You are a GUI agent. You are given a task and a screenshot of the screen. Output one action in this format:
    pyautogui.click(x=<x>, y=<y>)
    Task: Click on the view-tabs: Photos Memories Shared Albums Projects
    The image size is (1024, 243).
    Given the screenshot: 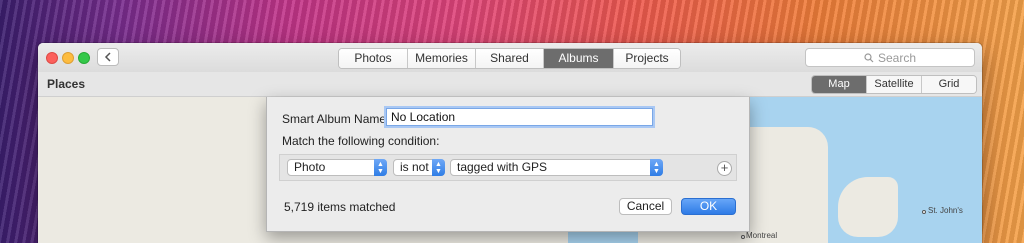 What is the action you would take?
    pyautogui.click(x=509, y=58)
    